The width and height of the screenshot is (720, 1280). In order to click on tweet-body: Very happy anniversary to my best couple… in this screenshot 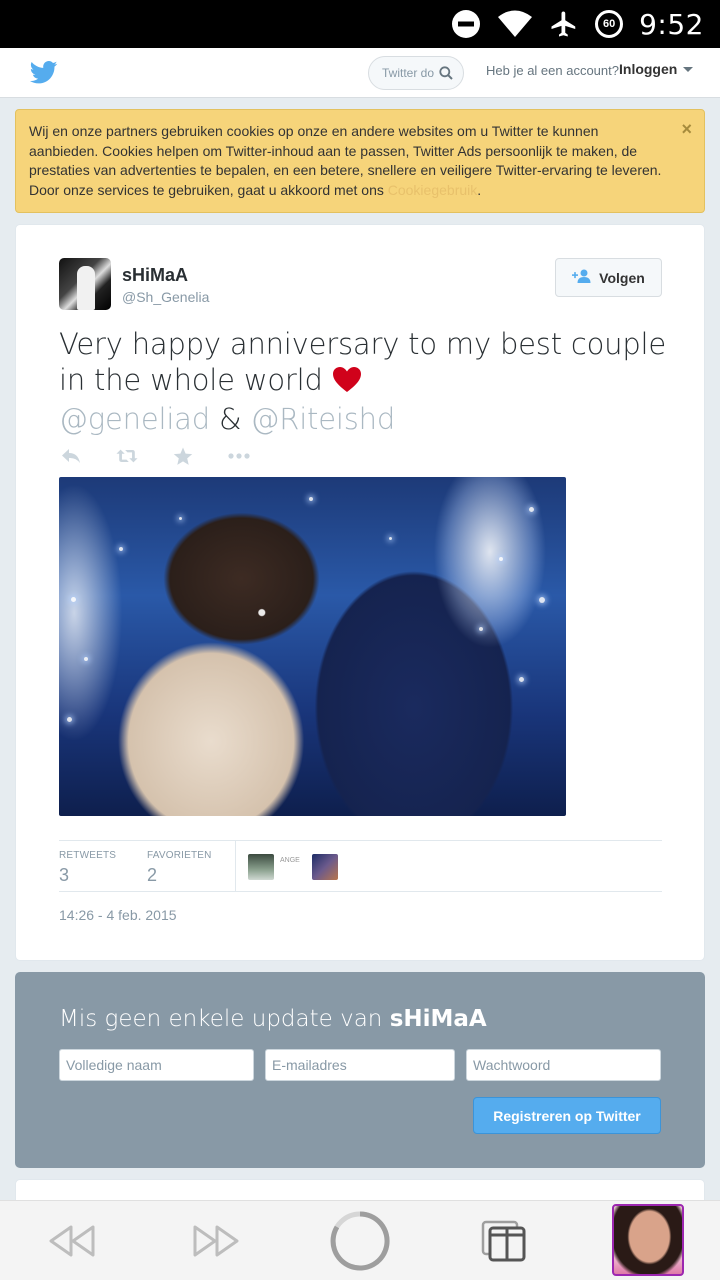, I will do `click(363, 362)`.